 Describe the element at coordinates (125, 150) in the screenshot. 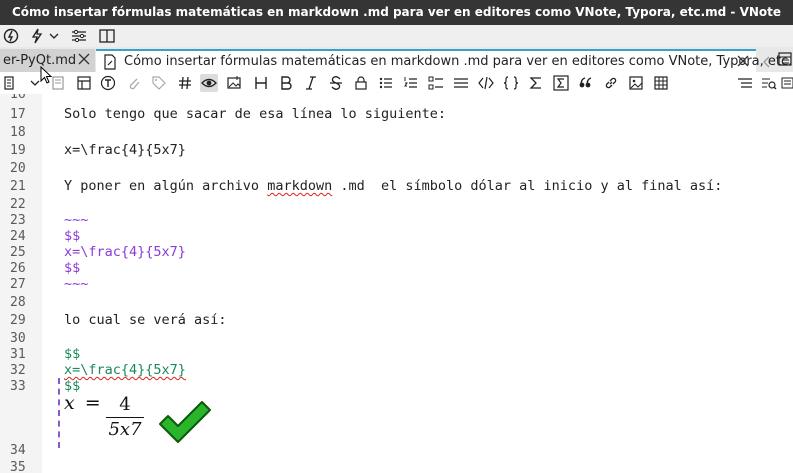

I see `text-line: x=\frac{4}{5x7}` at that location.